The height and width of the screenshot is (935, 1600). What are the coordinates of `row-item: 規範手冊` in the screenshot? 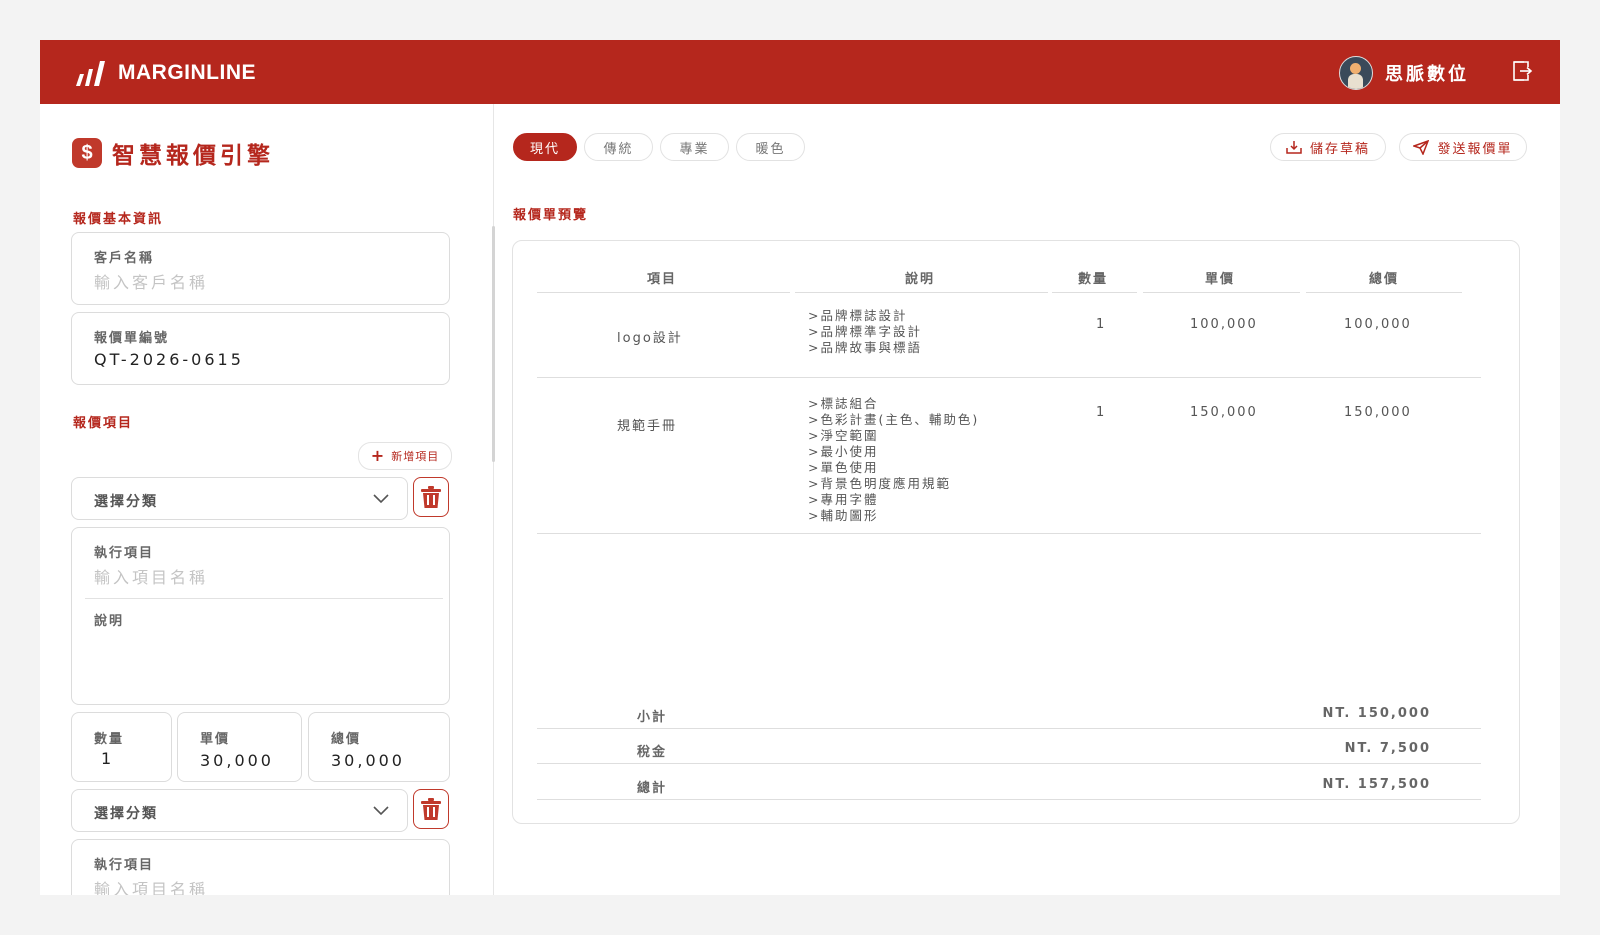 It's located at (647, 426).